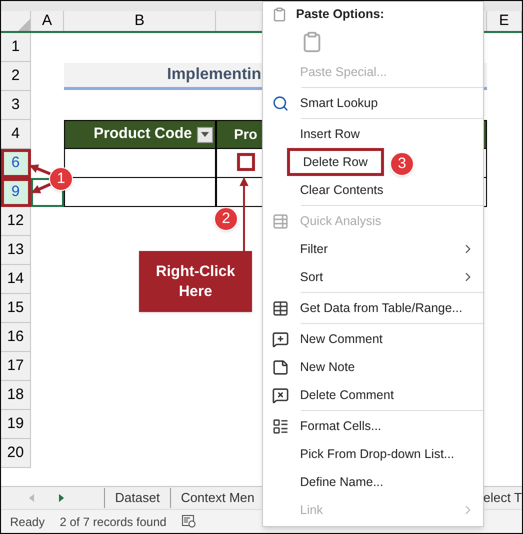 The width and height of the screenshot is (523, 534). Describe the element at coordinates (217, 498) in the screenshot. I see `sheet-tab: Context Men` at that location.